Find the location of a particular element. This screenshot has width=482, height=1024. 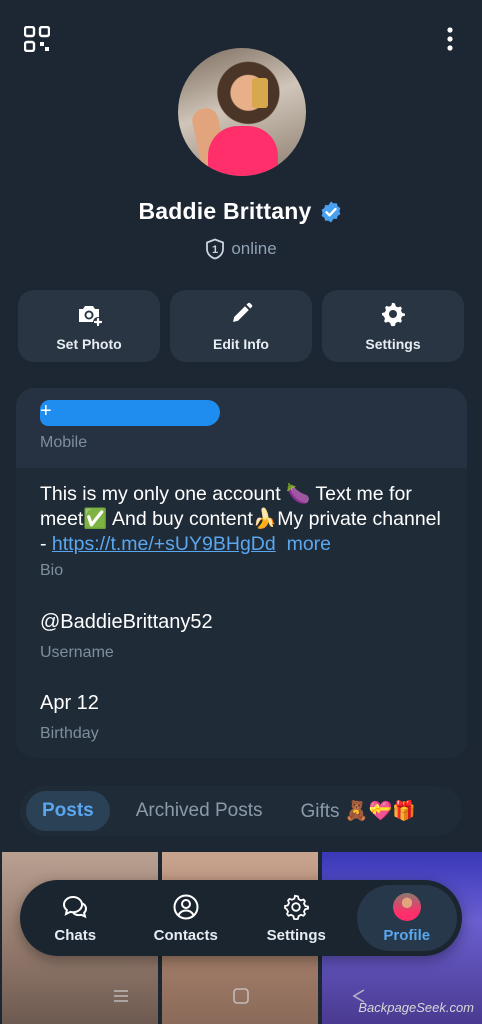

settings-button: Settings is located at coordinates (393, 326).